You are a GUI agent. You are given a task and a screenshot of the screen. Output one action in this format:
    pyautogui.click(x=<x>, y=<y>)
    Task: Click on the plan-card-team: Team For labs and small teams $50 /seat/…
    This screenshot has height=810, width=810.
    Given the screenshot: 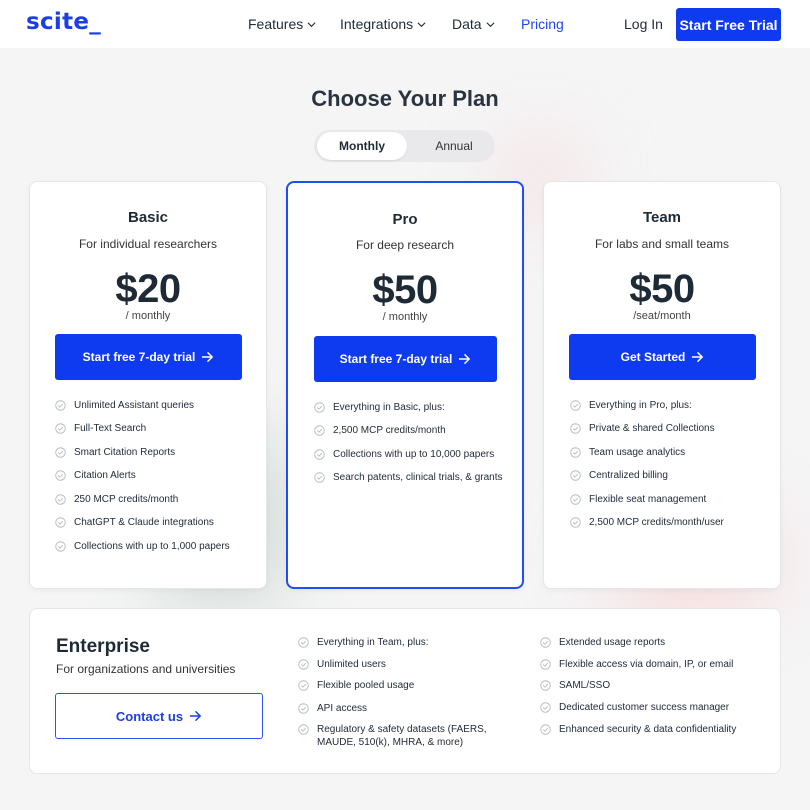 What is the action you would take?
    pyautogui.click(x=662, y=385)
    